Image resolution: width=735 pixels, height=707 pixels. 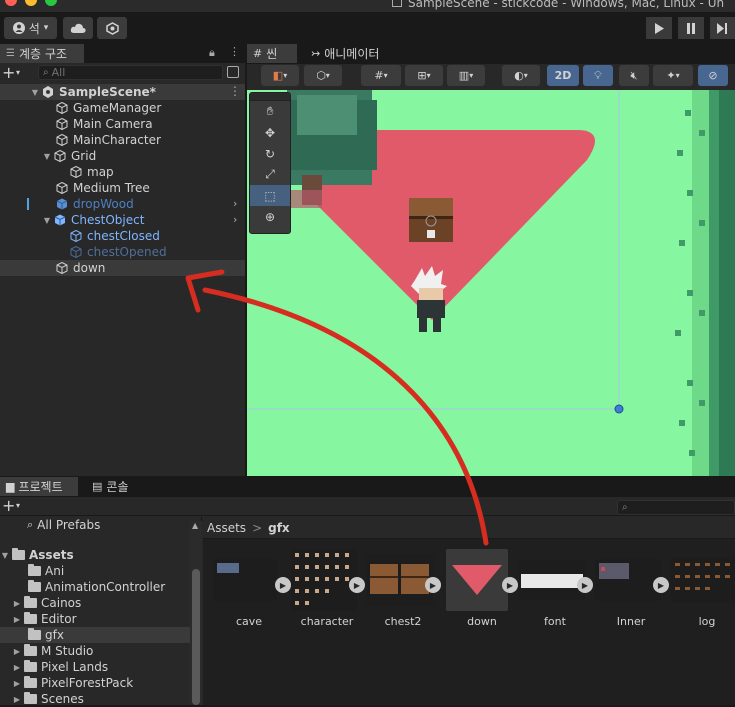 What do you see at coordinates (270, 174) in the screenshot?
I see `scale-tool-button: ⤢` at bounding box center [270, 174].